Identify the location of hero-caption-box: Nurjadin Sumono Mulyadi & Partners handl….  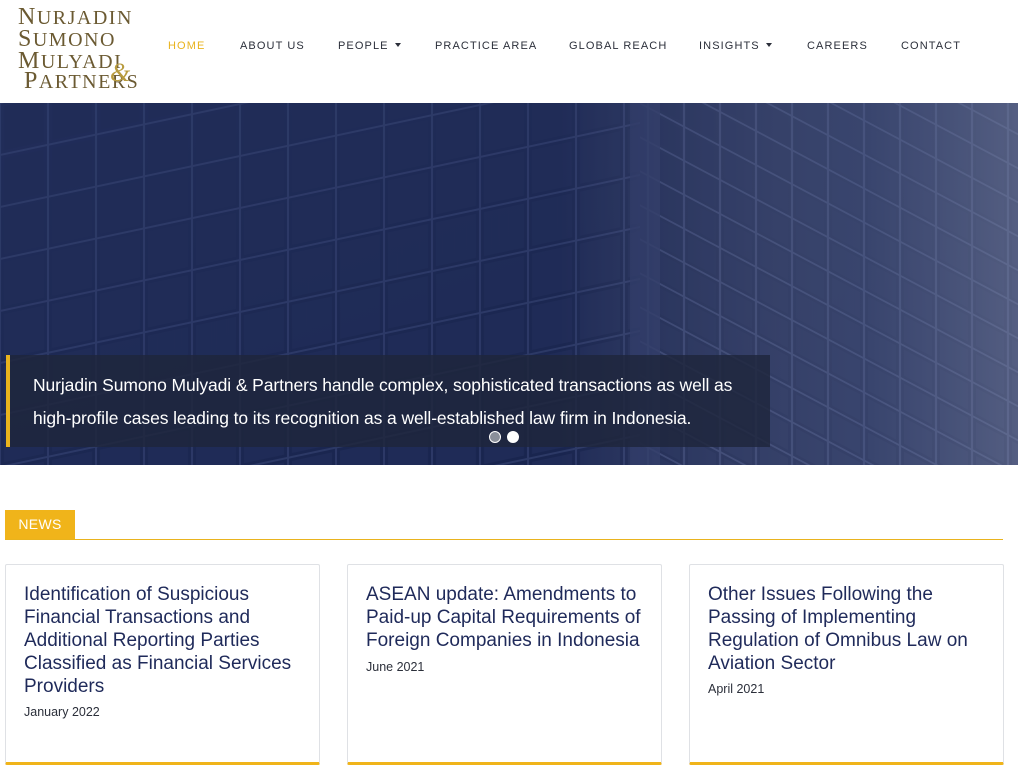
(388, 401).